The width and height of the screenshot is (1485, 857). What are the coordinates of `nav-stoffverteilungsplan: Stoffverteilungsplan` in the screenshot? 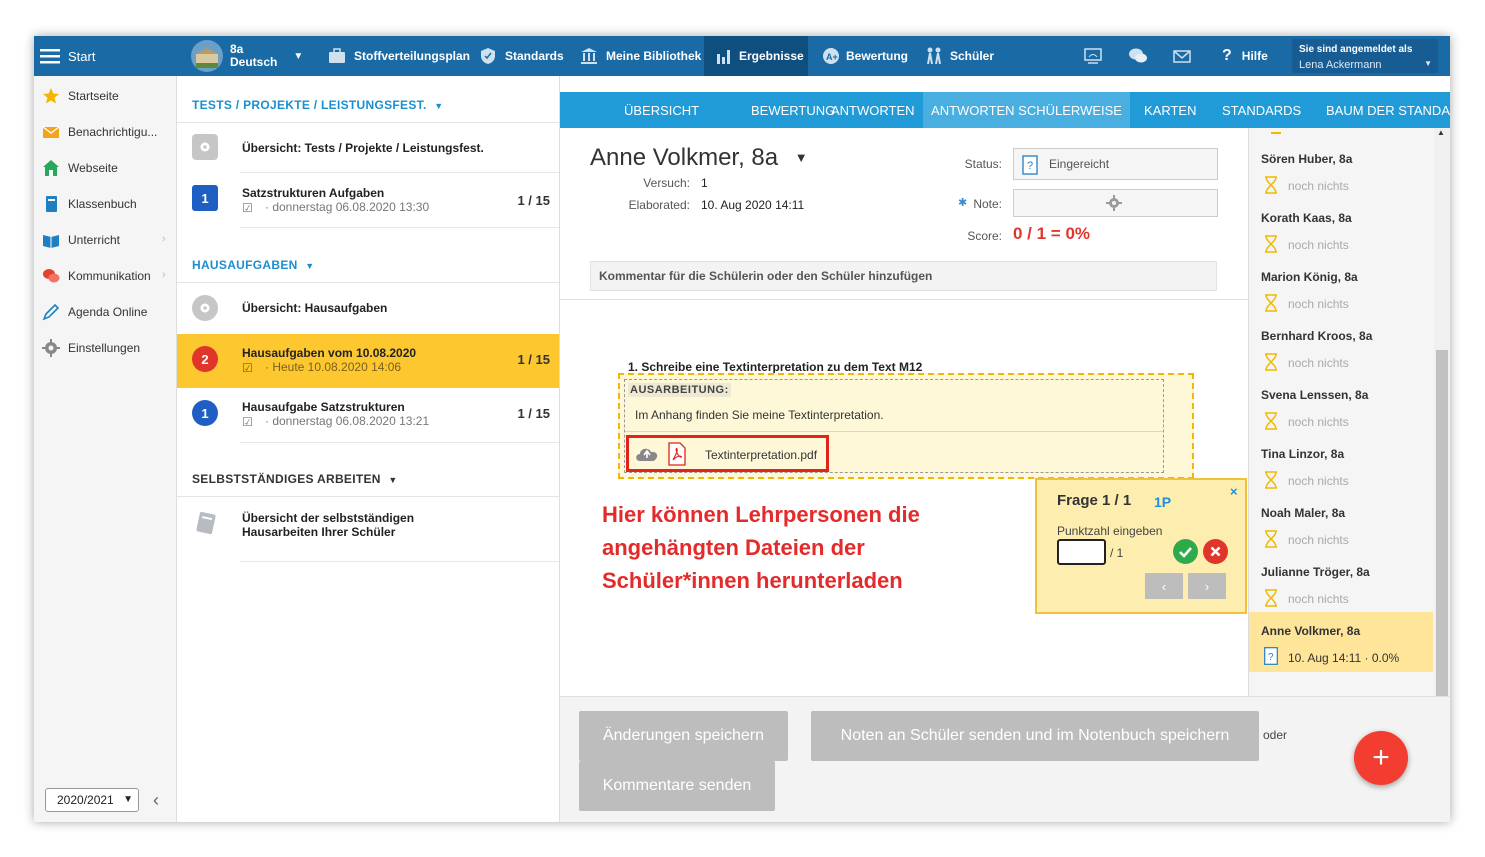 It's located at (399, 56).